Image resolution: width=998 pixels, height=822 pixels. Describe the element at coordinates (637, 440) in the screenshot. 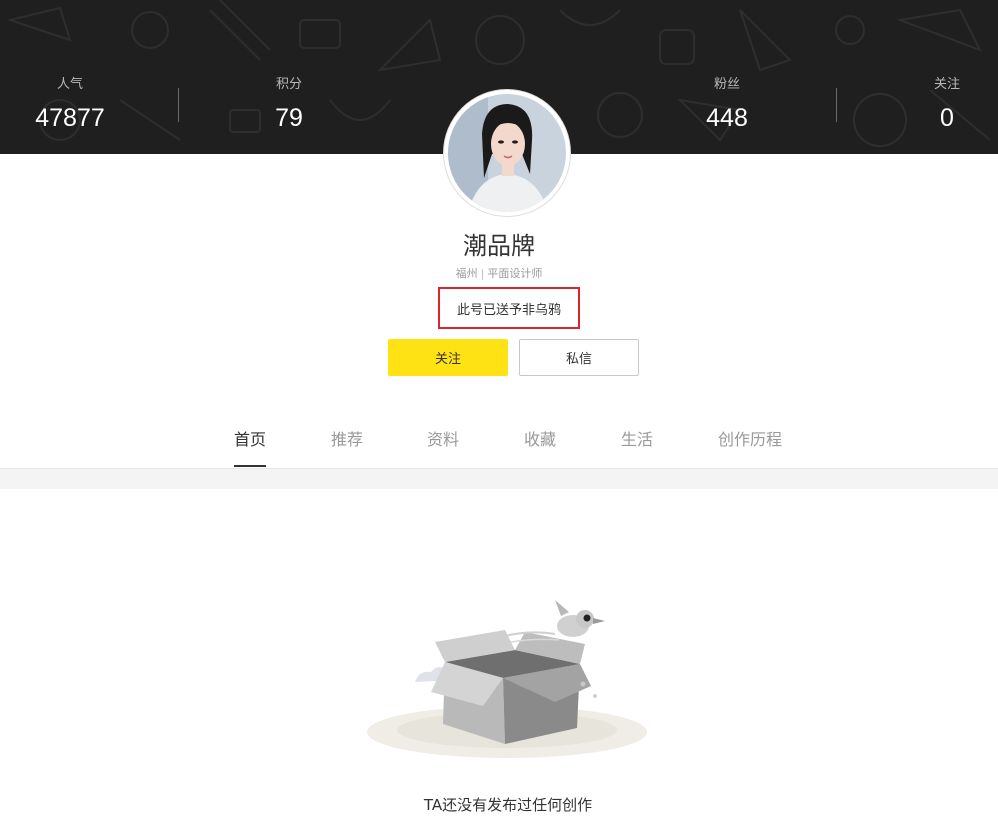

I see `tab-life: 生活` at that location.